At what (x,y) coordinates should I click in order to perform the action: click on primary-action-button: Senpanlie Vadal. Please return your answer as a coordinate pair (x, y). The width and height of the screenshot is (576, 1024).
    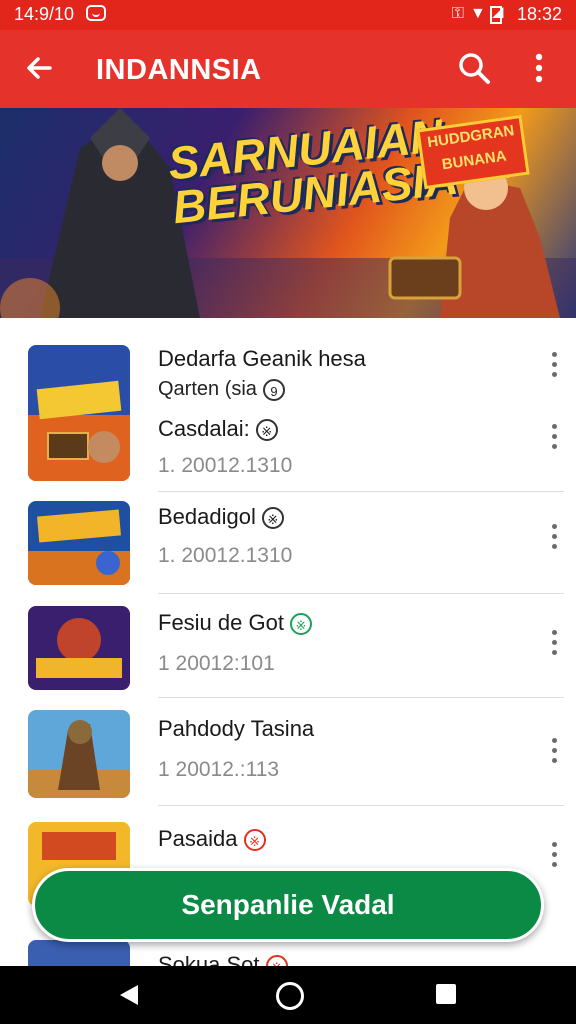
    Looking at the image, I should click on (288, 905).